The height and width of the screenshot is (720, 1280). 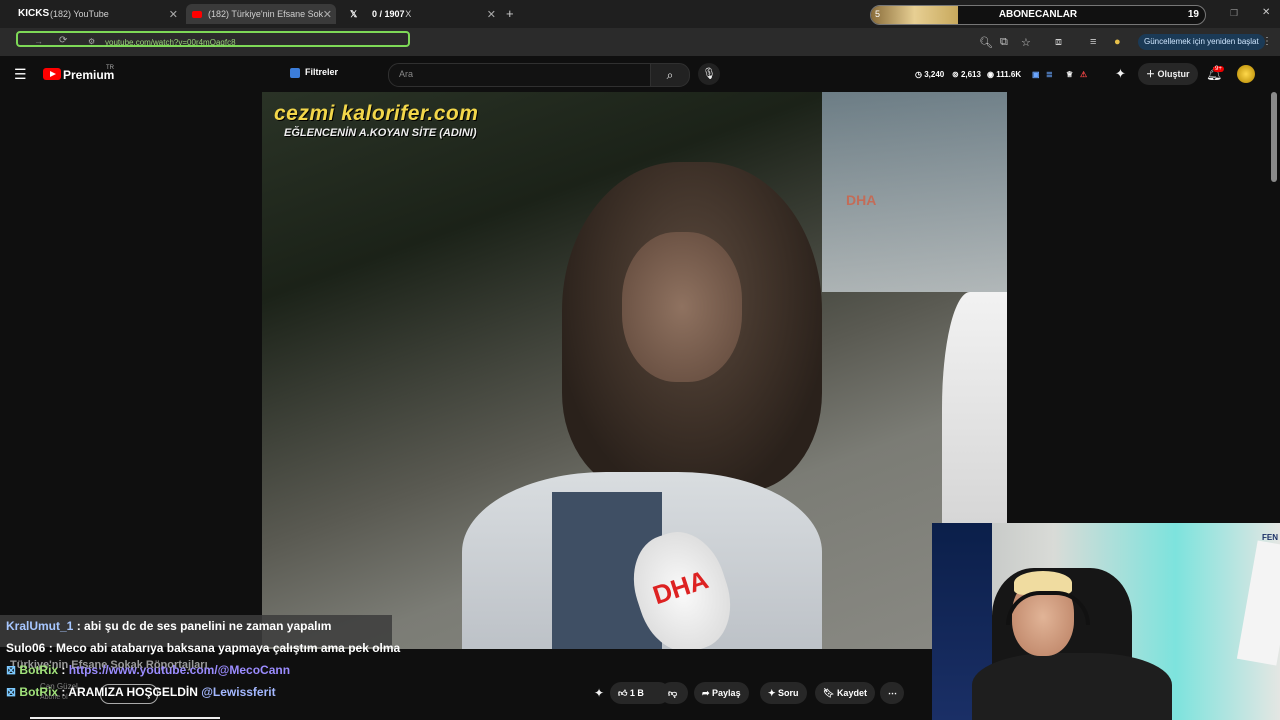 I want to click on zoom-icon: 🔍︎, so click(x=986, y=42).